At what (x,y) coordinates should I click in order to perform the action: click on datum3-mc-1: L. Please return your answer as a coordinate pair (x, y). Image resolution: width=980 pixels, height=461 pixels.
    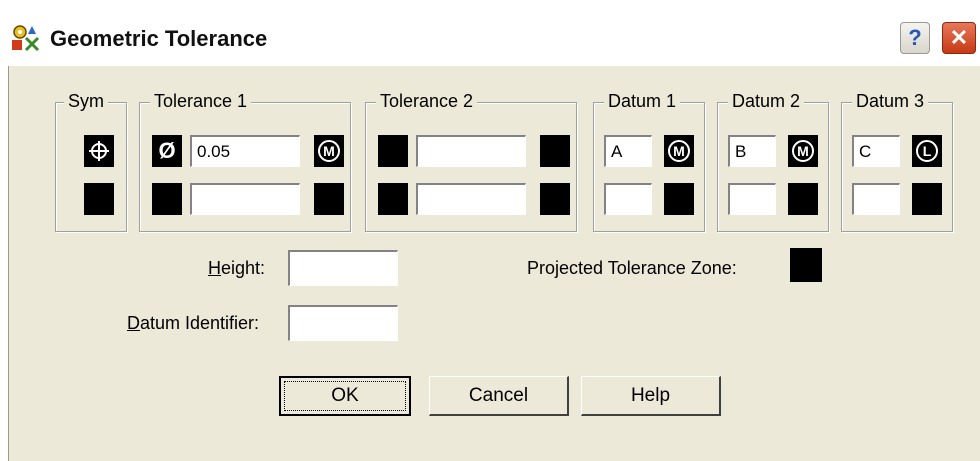
    Looking at the image, I should click on (927, 151).